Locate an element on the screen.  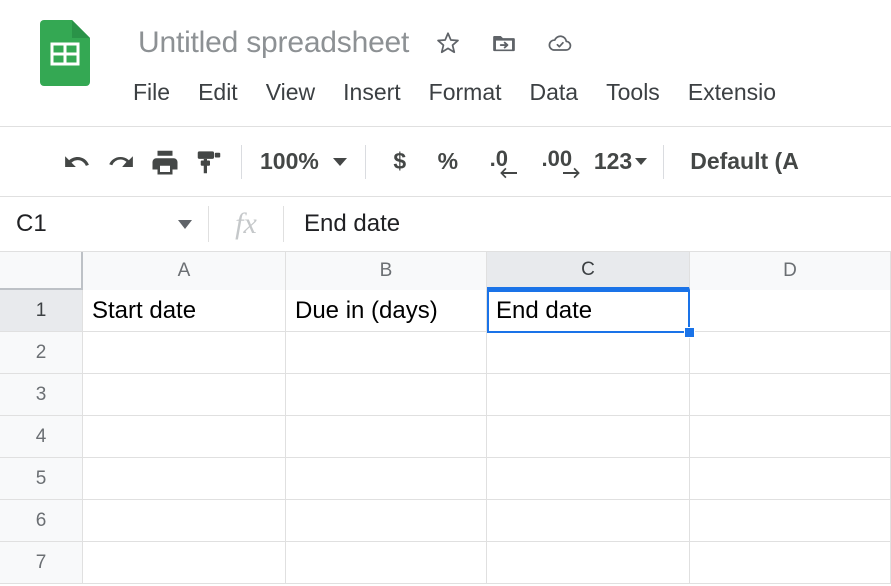
undo-icon is located at coordinates (77, 162).